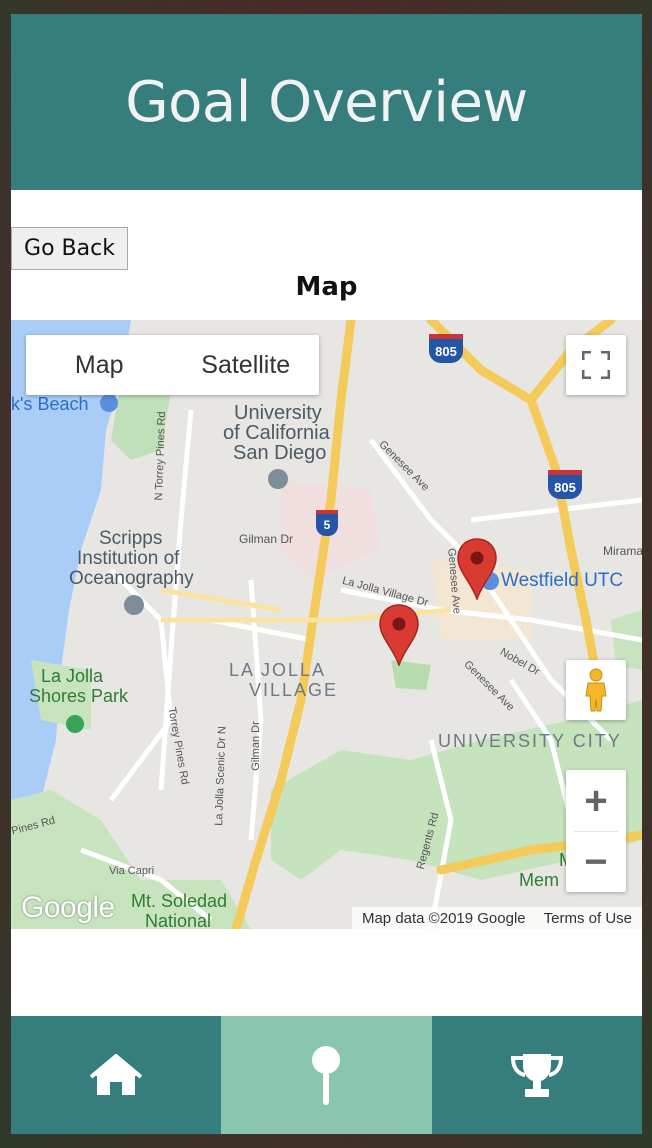  Describe the element at coordinates (72, 676) in the screenshot. I see `map-label-la-jolla-shores: La Jolla` at that location.